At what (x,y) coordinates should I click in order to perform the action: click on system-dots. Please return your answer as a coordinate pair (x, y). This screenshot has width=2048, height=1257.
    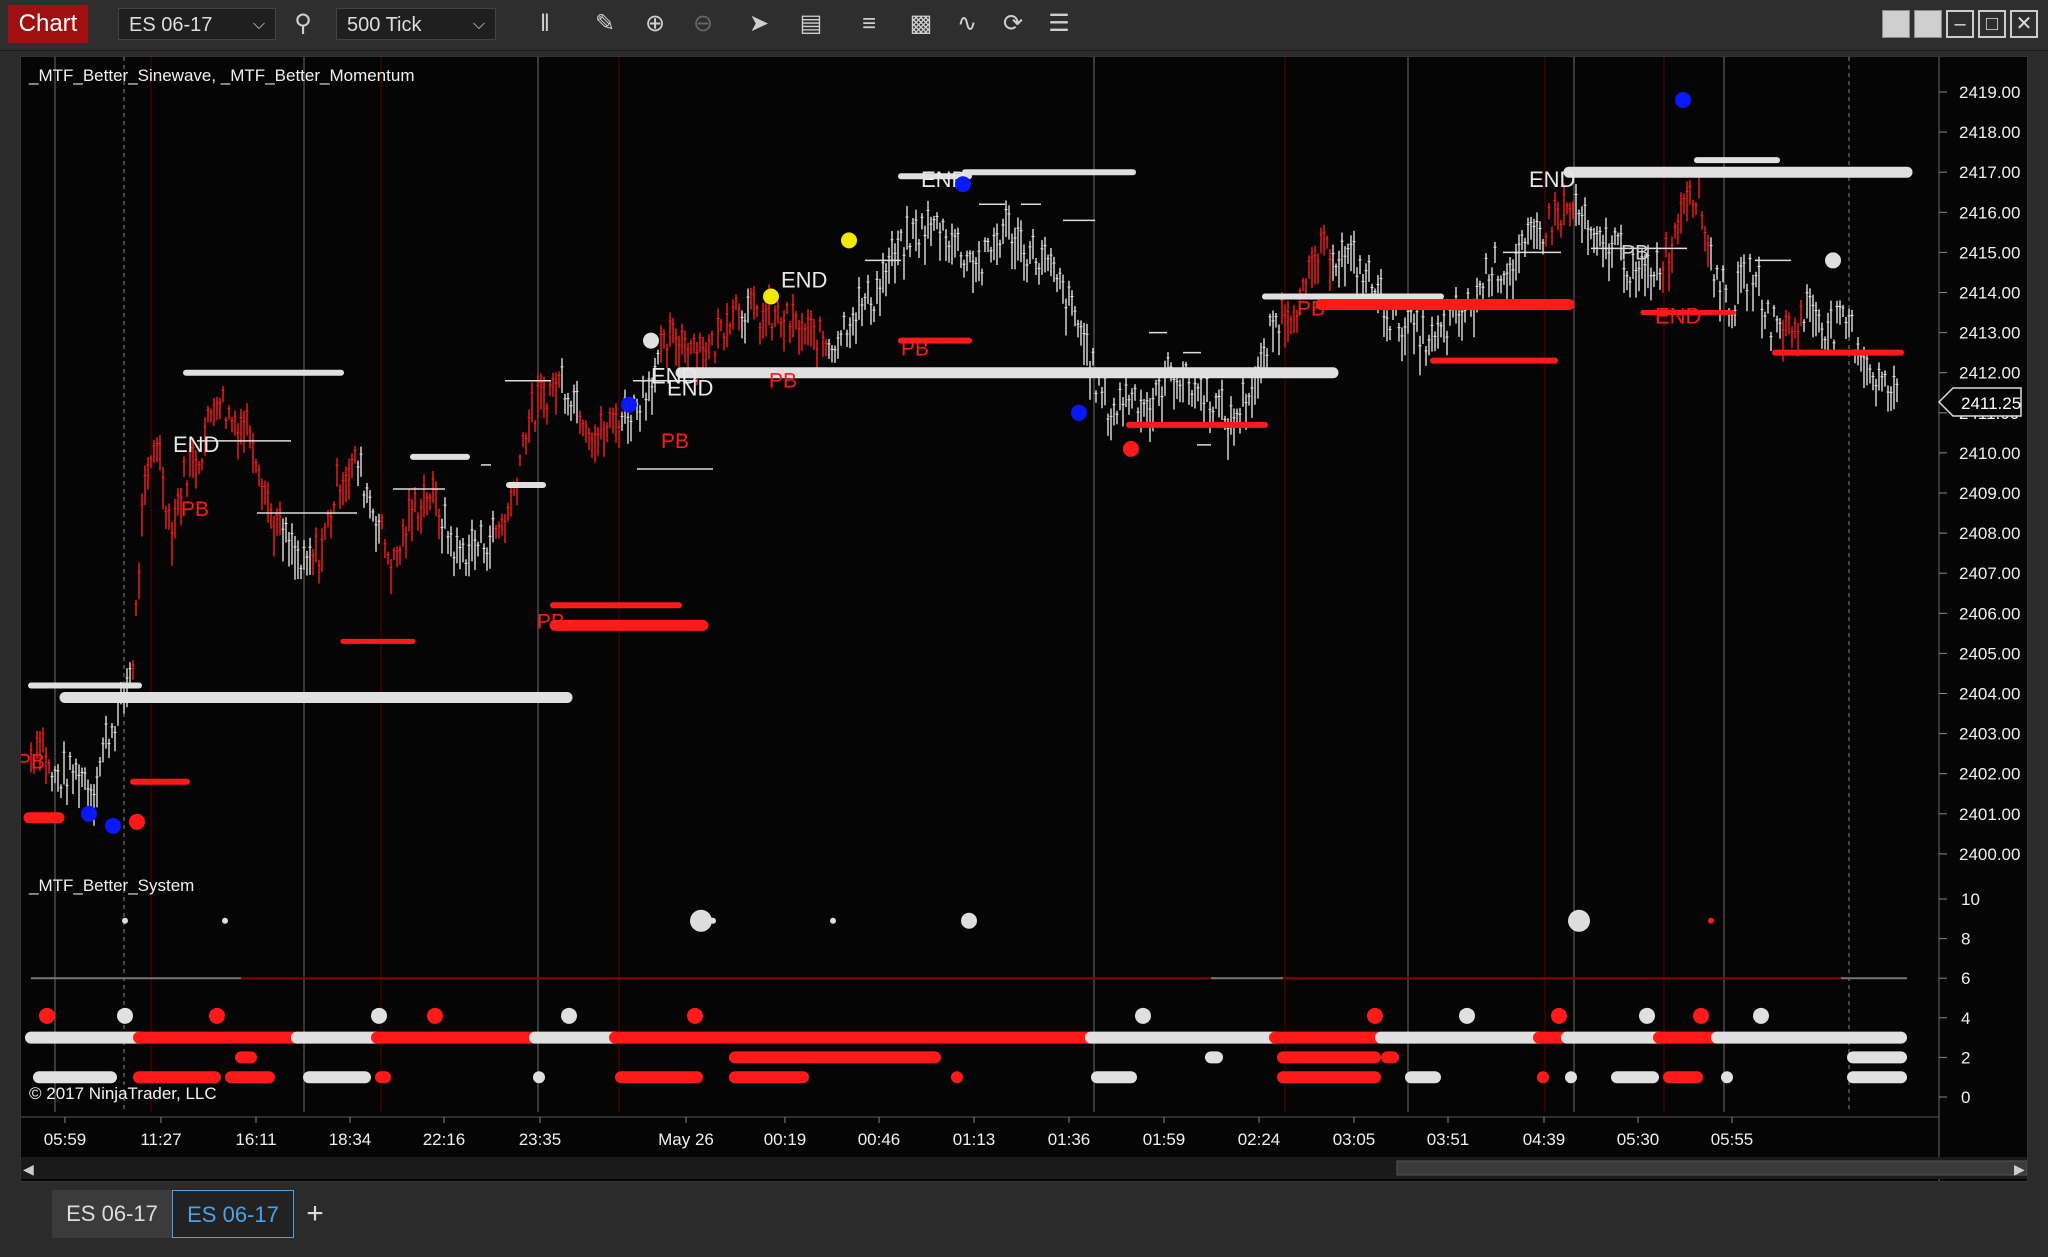
    Looking at the image, I should click on (966, 996).